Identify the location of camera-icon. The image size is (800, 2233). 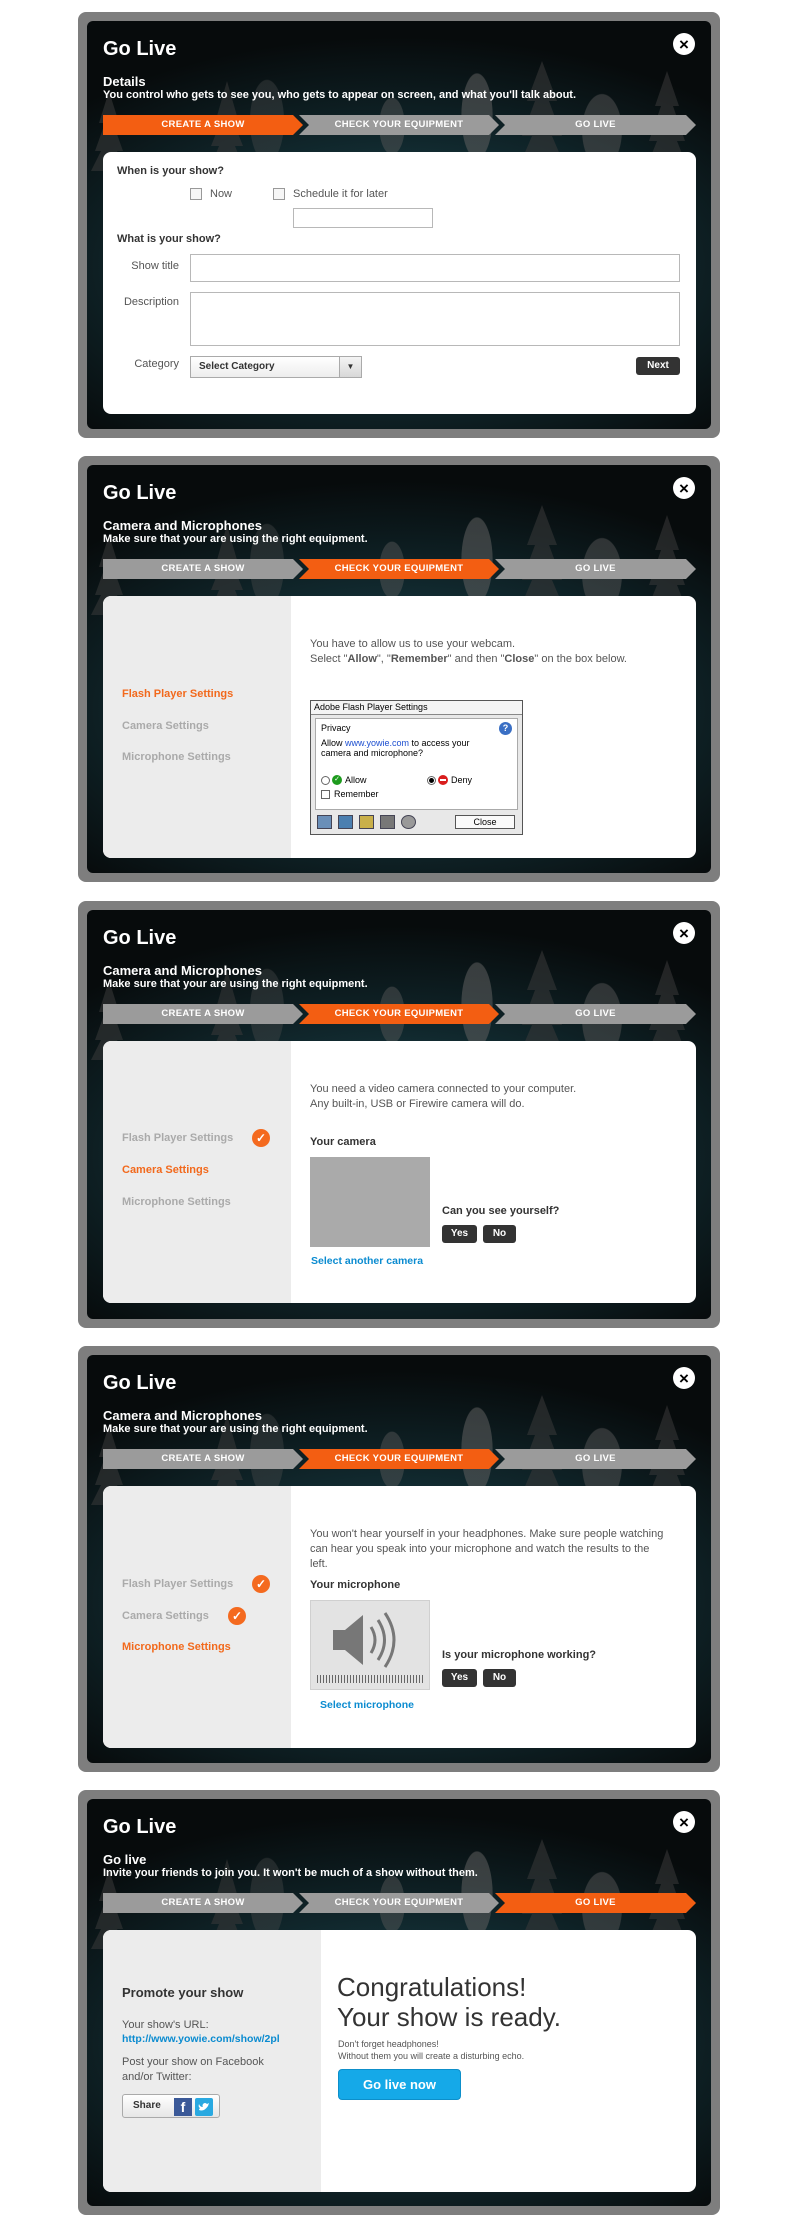
(408, 822).